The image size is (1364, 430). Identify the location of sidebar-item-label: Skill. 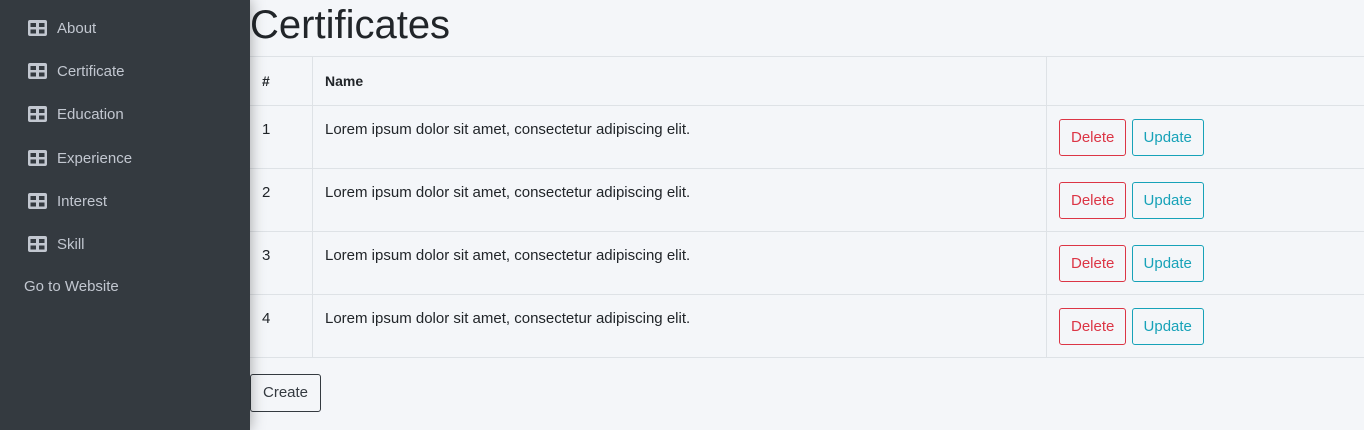
(71, 244).